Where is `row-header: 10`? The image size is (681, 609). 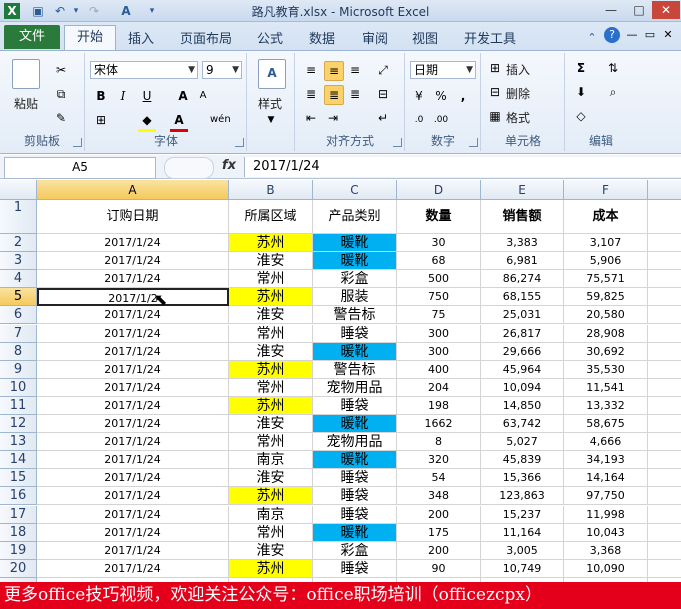
row-header: 10 is located at coordinates (18, 387).